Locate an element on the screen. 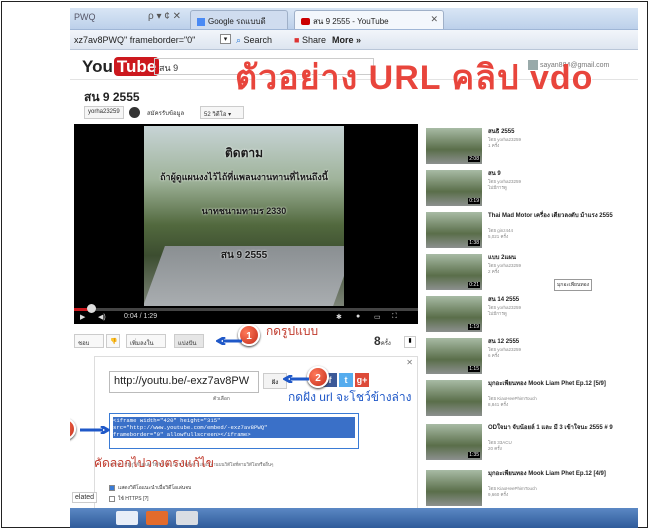 This screenshot has height=530, width=650. toolbar-search-label: Search is located at coordinates (258, 40).